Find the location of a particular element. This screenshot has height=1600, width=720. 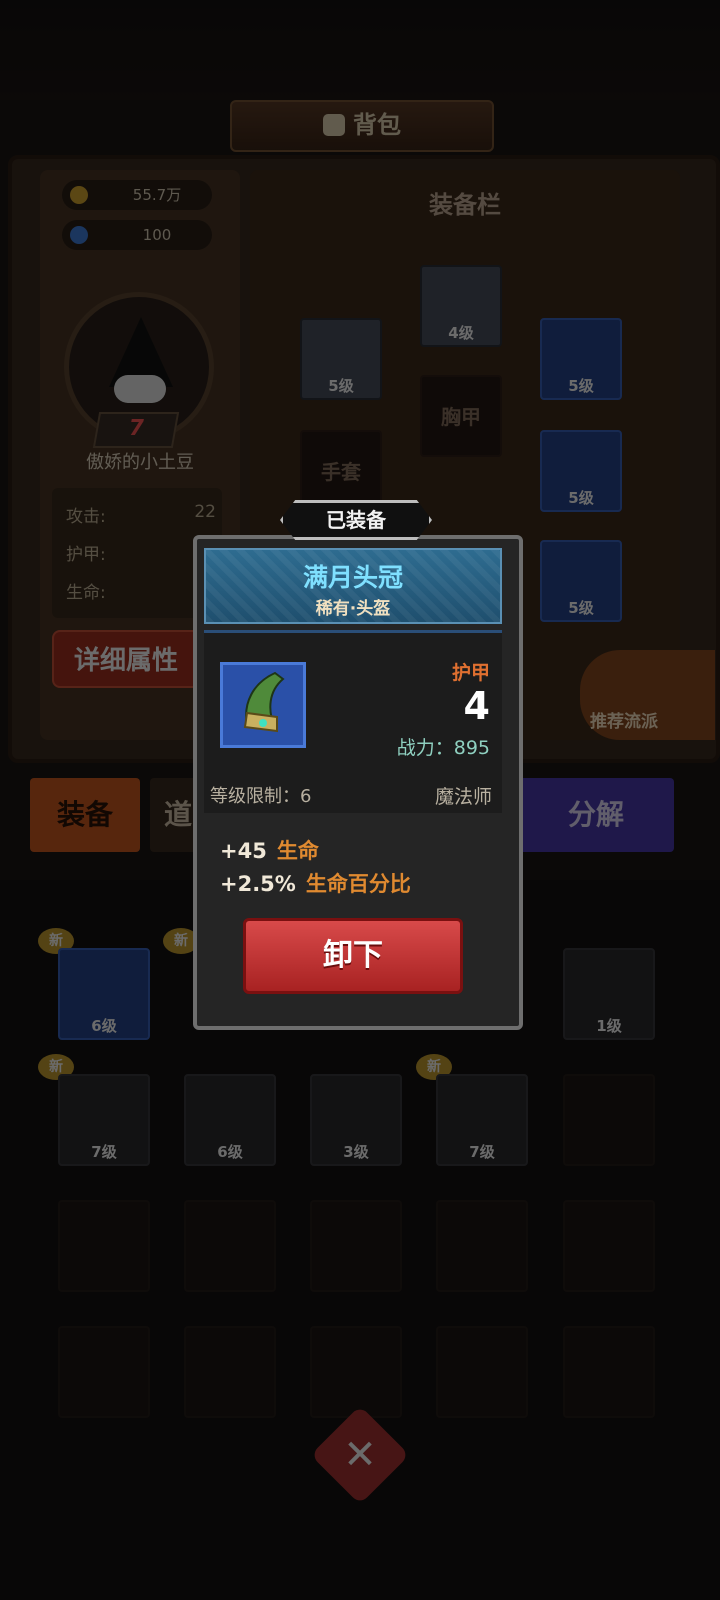

tab-dismantle: 分解 is located at coordinates (596, 815).